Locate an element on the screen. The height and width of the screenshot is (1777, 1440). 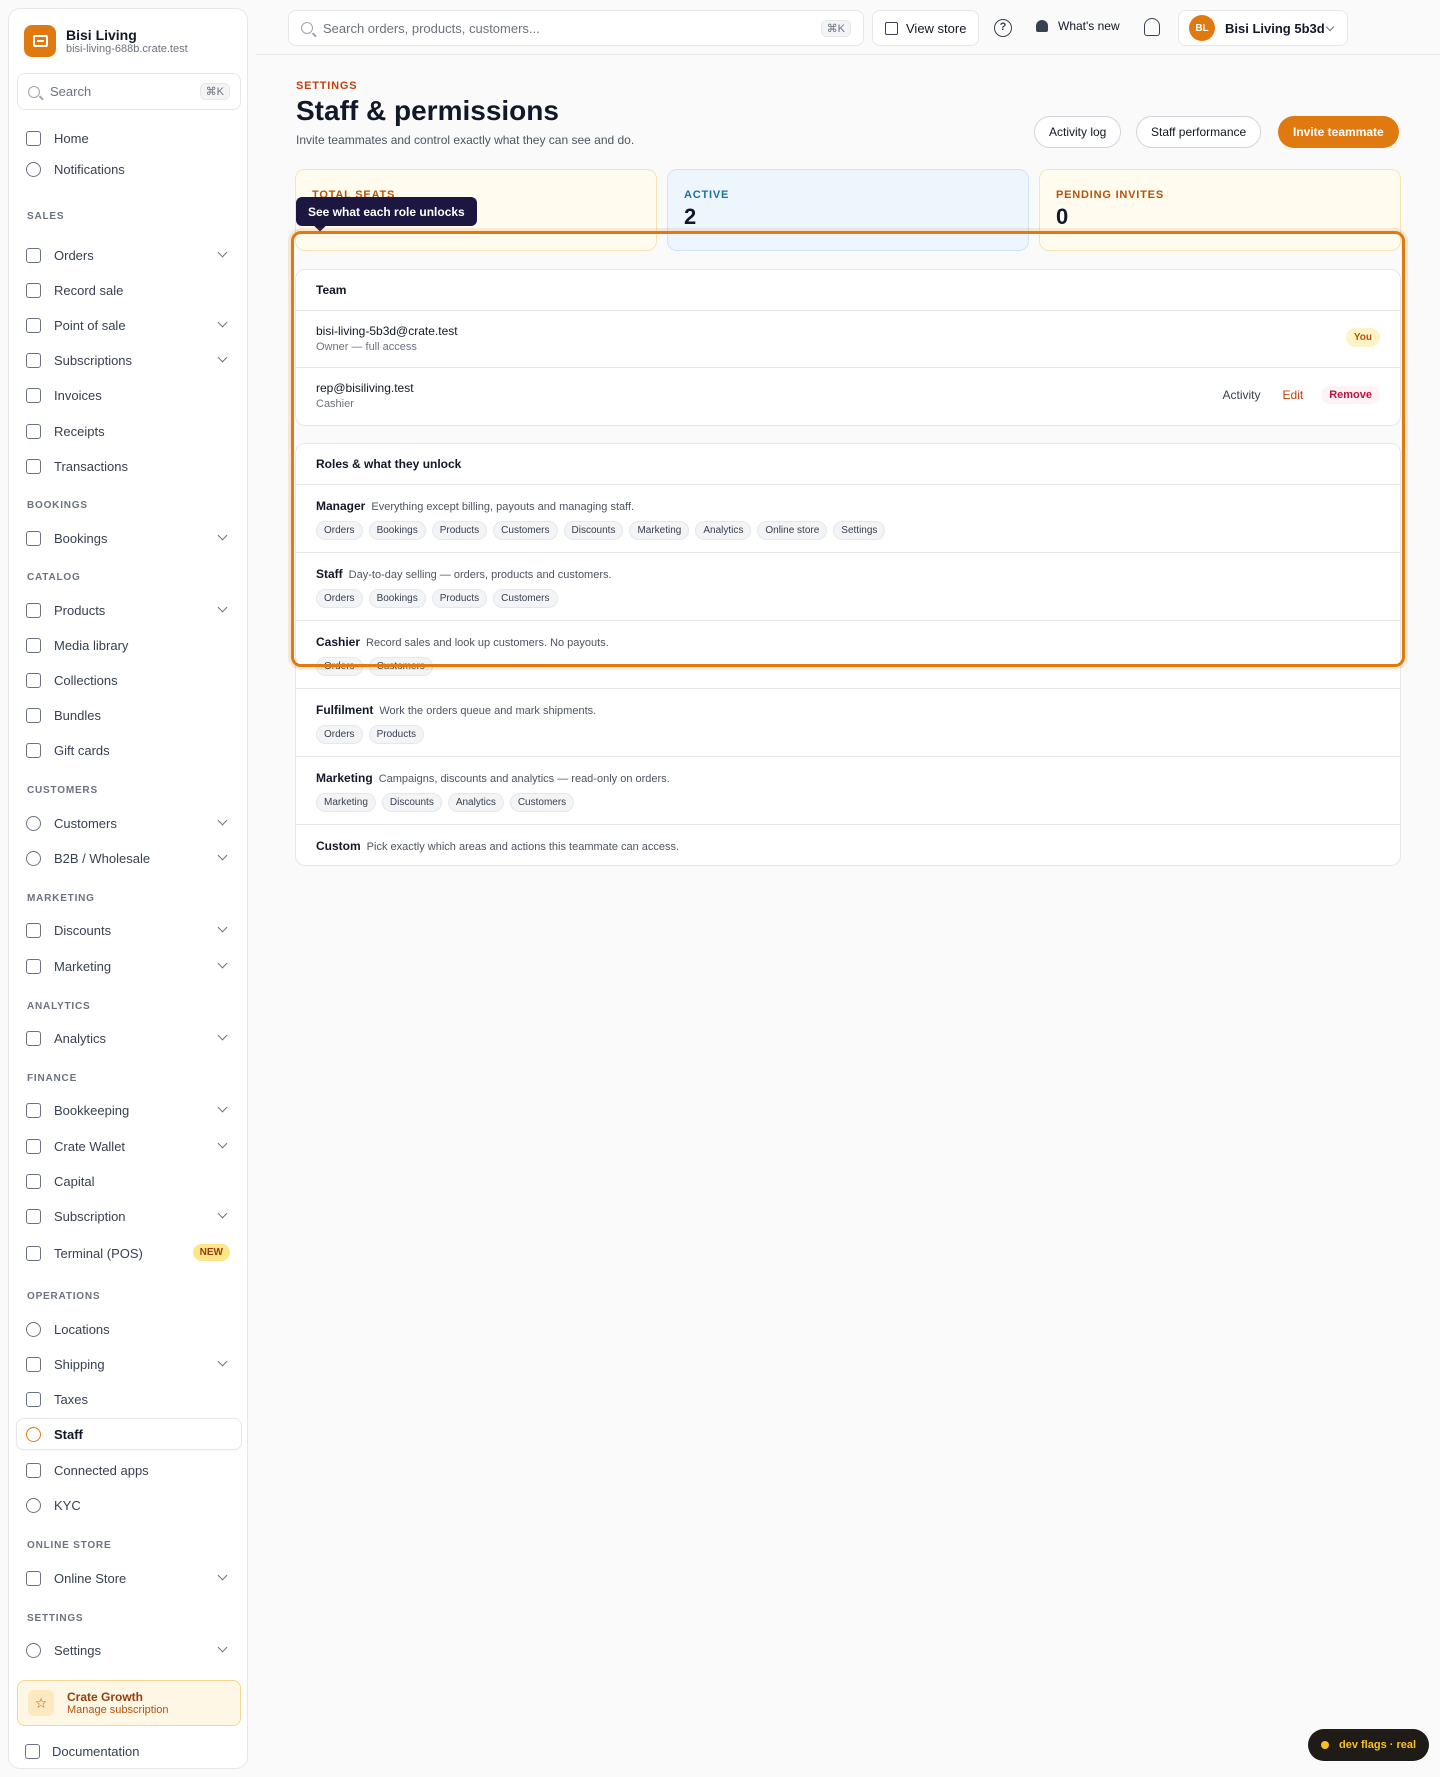
view-store-button: View store is located at coordinates (926, 28).